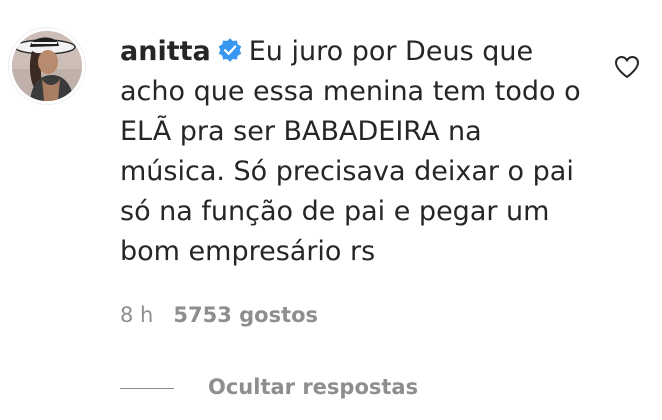 This screenshot has width=662, height=420. I want to click on avatar, so click(47, 66).